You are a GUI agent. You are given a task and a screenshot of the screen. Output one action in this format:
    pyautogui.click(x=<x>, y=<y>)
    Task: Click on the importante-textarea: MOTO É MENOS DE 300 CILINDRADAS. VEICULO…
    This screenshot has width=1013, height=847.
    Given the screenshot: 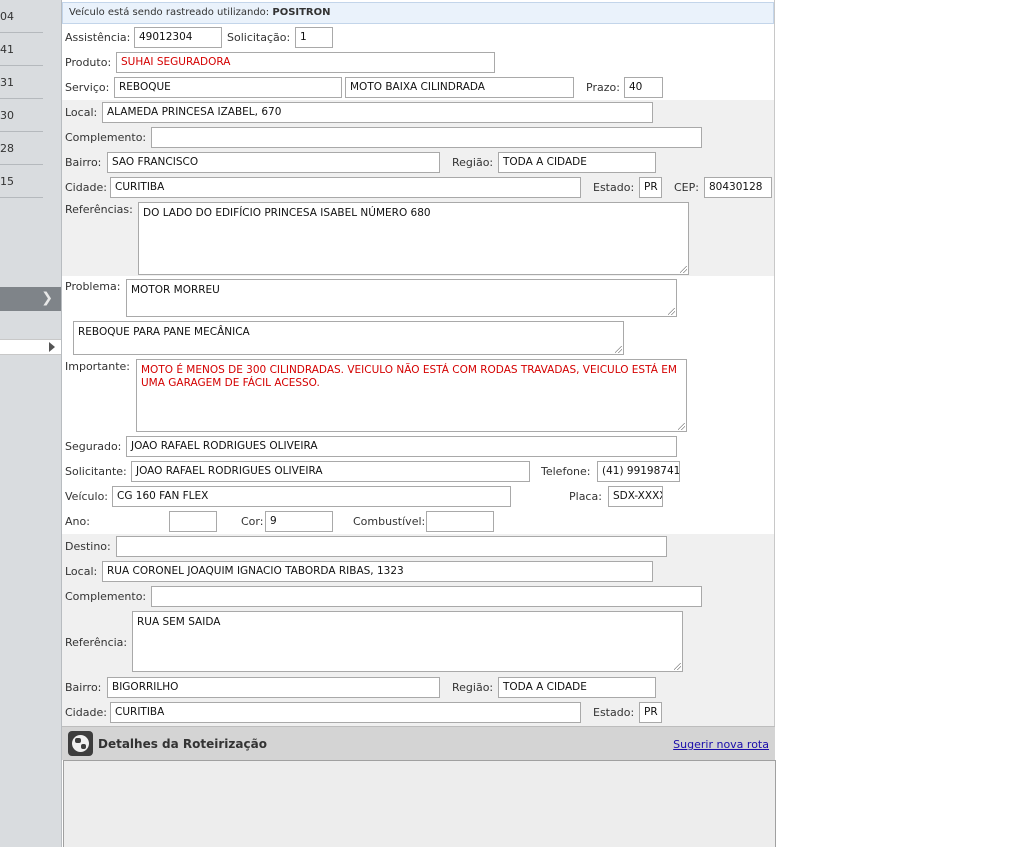 What is the action you would take?
    pyautogui.click(x=411, y=395)
    